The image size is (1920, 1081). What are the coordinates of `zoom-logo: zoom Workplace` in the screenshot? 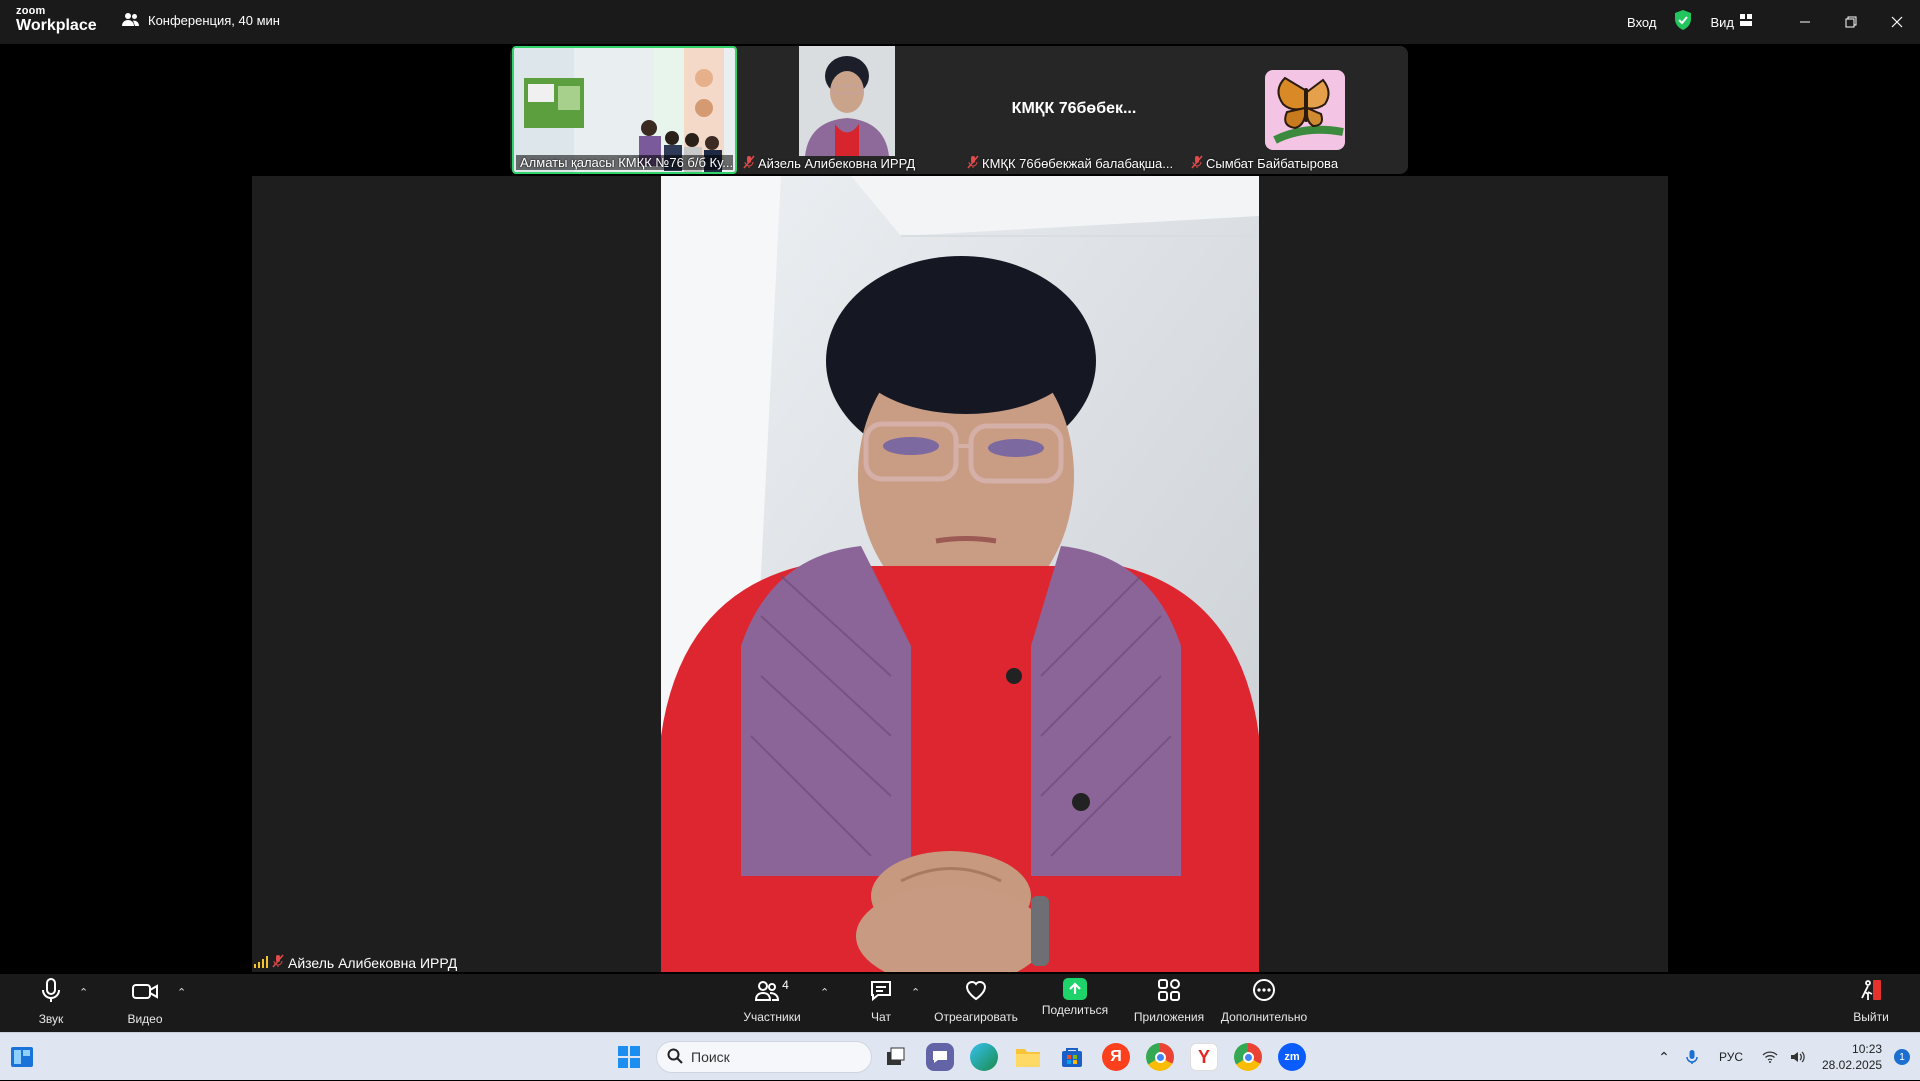 It's located at (56, 20).